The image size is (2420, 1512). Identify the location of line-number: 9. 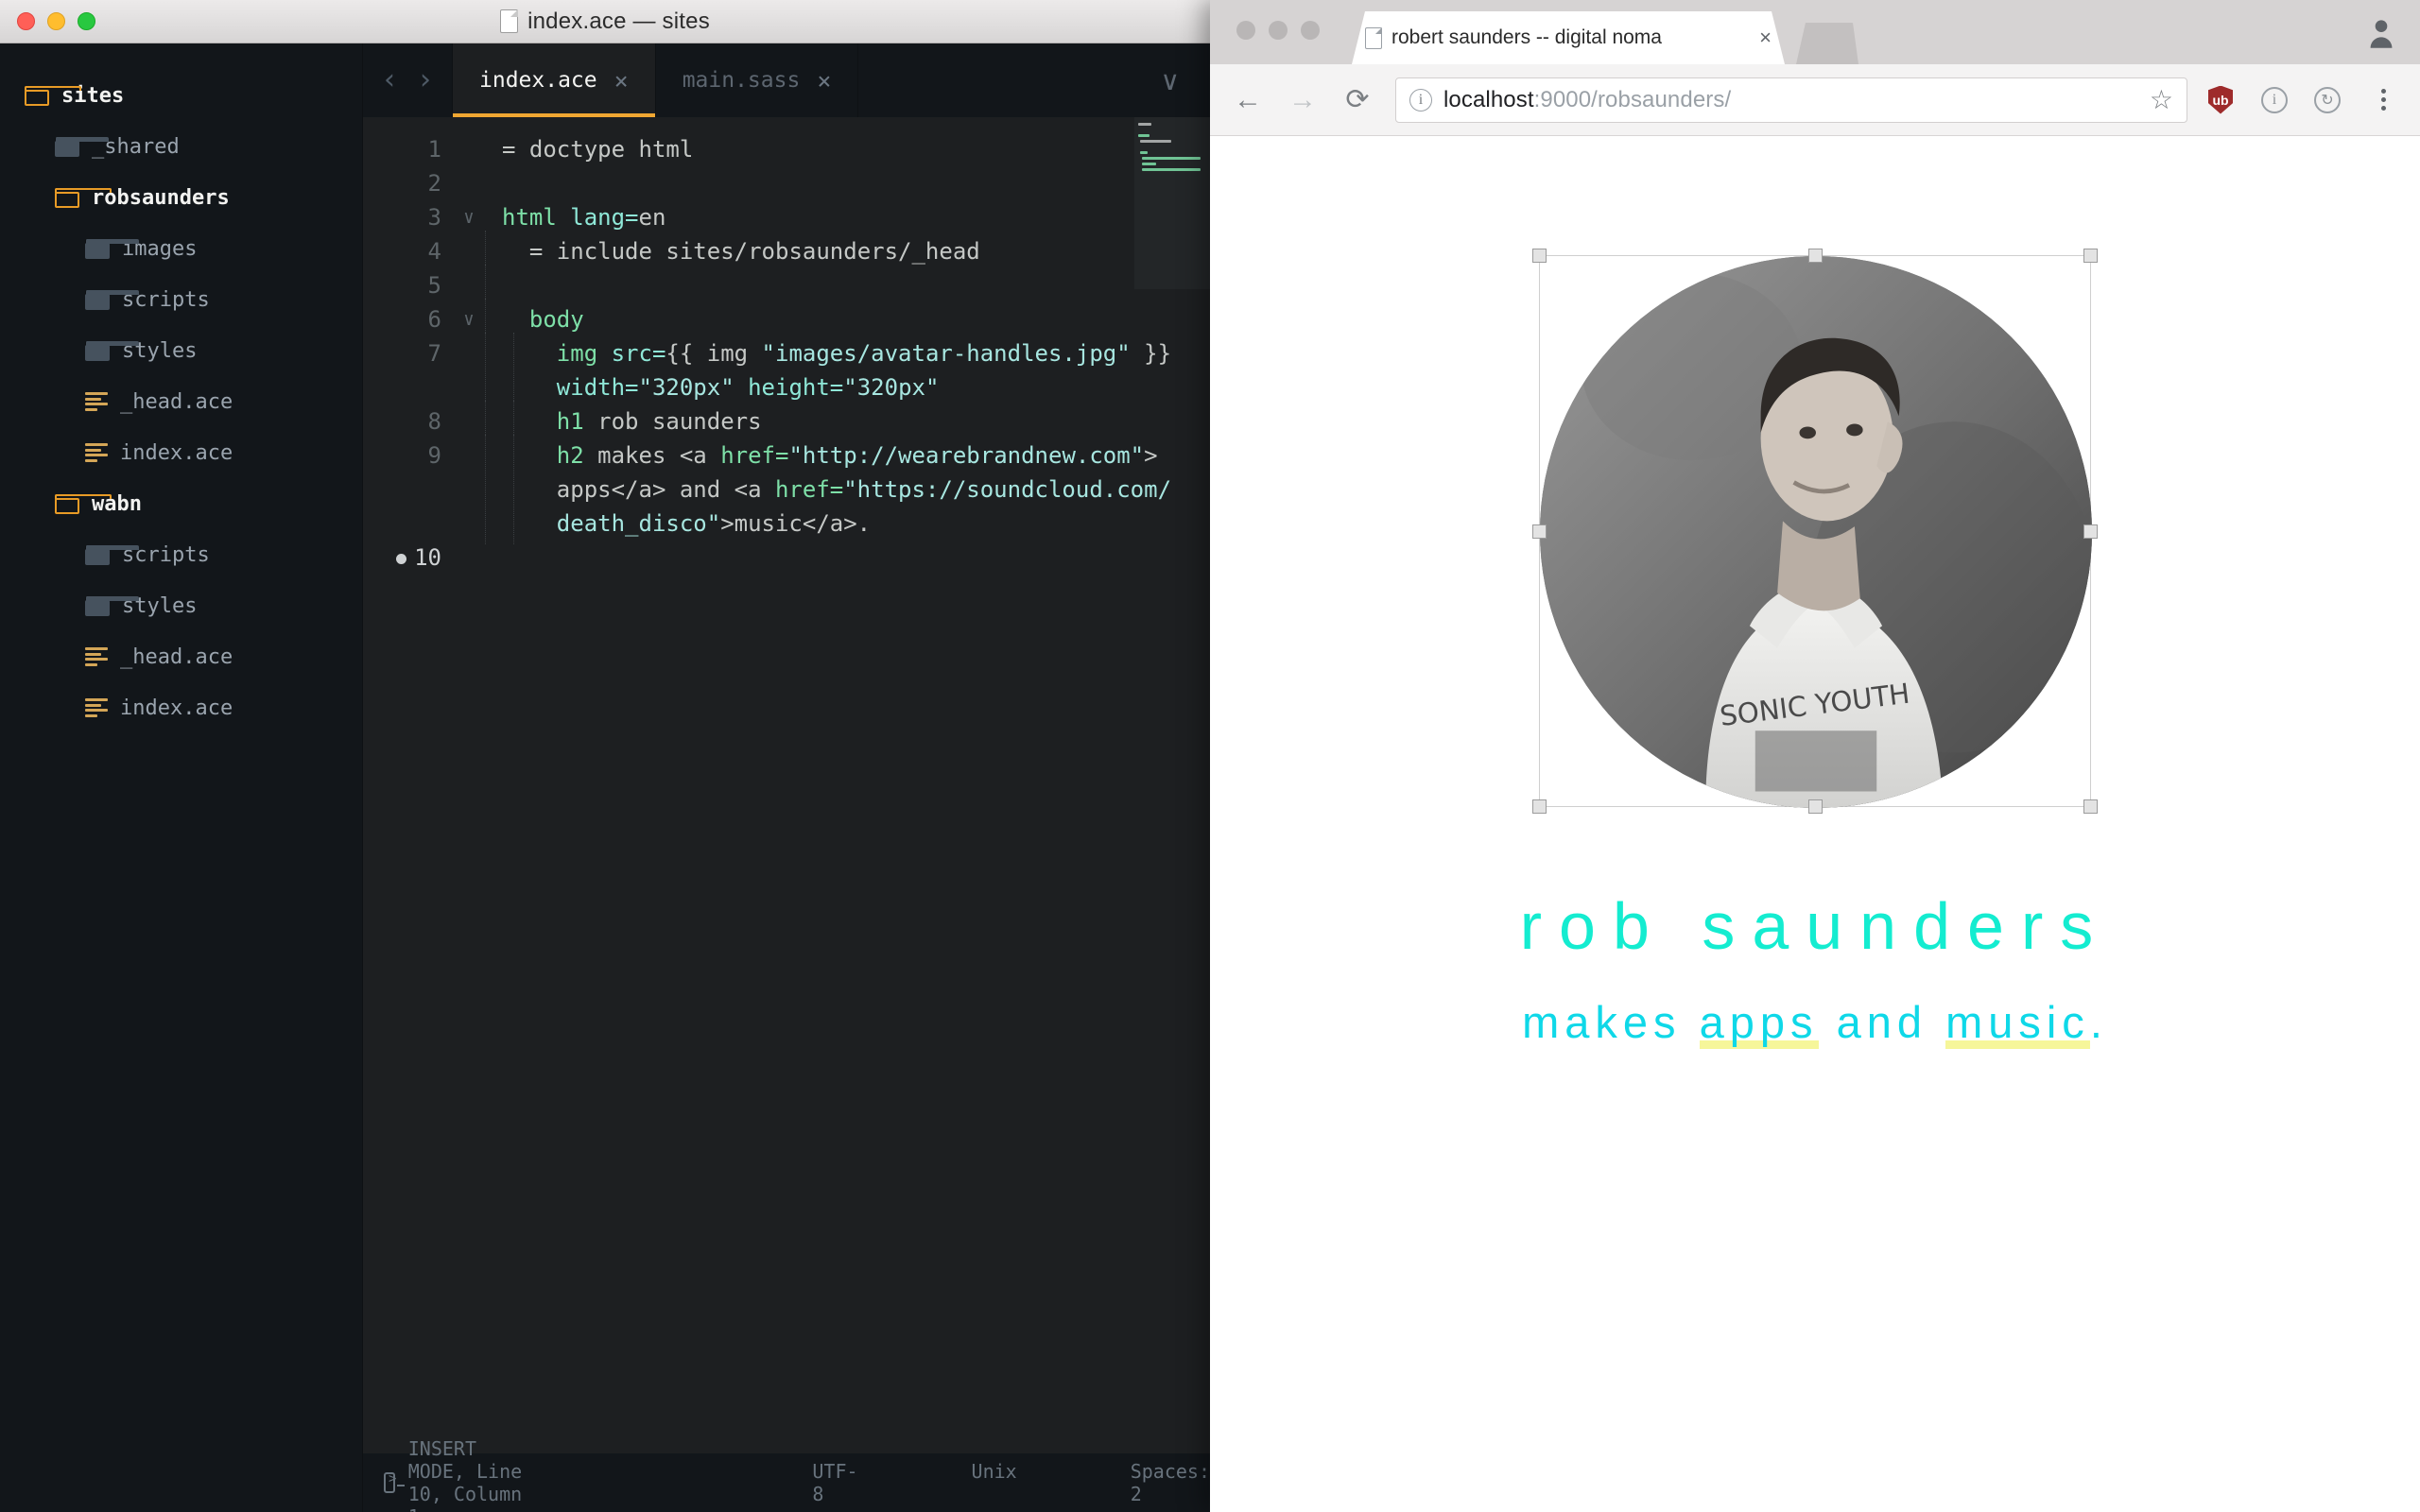
(434, 455).